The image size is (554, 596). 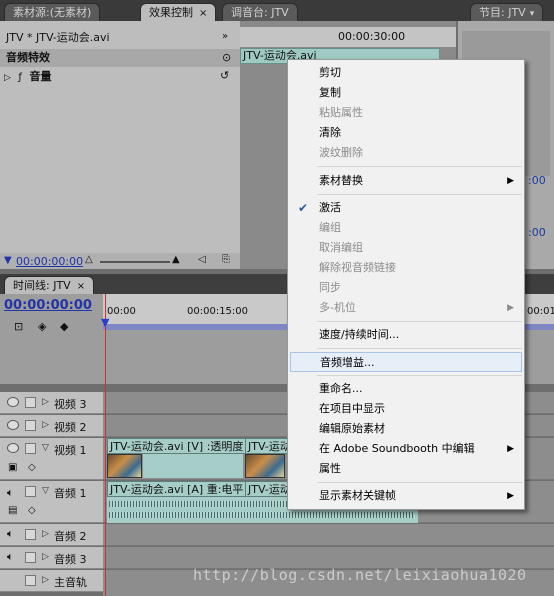 I want to click on volume-effect-row: ▷ ƒ 音量, so click(x=120, y=77).